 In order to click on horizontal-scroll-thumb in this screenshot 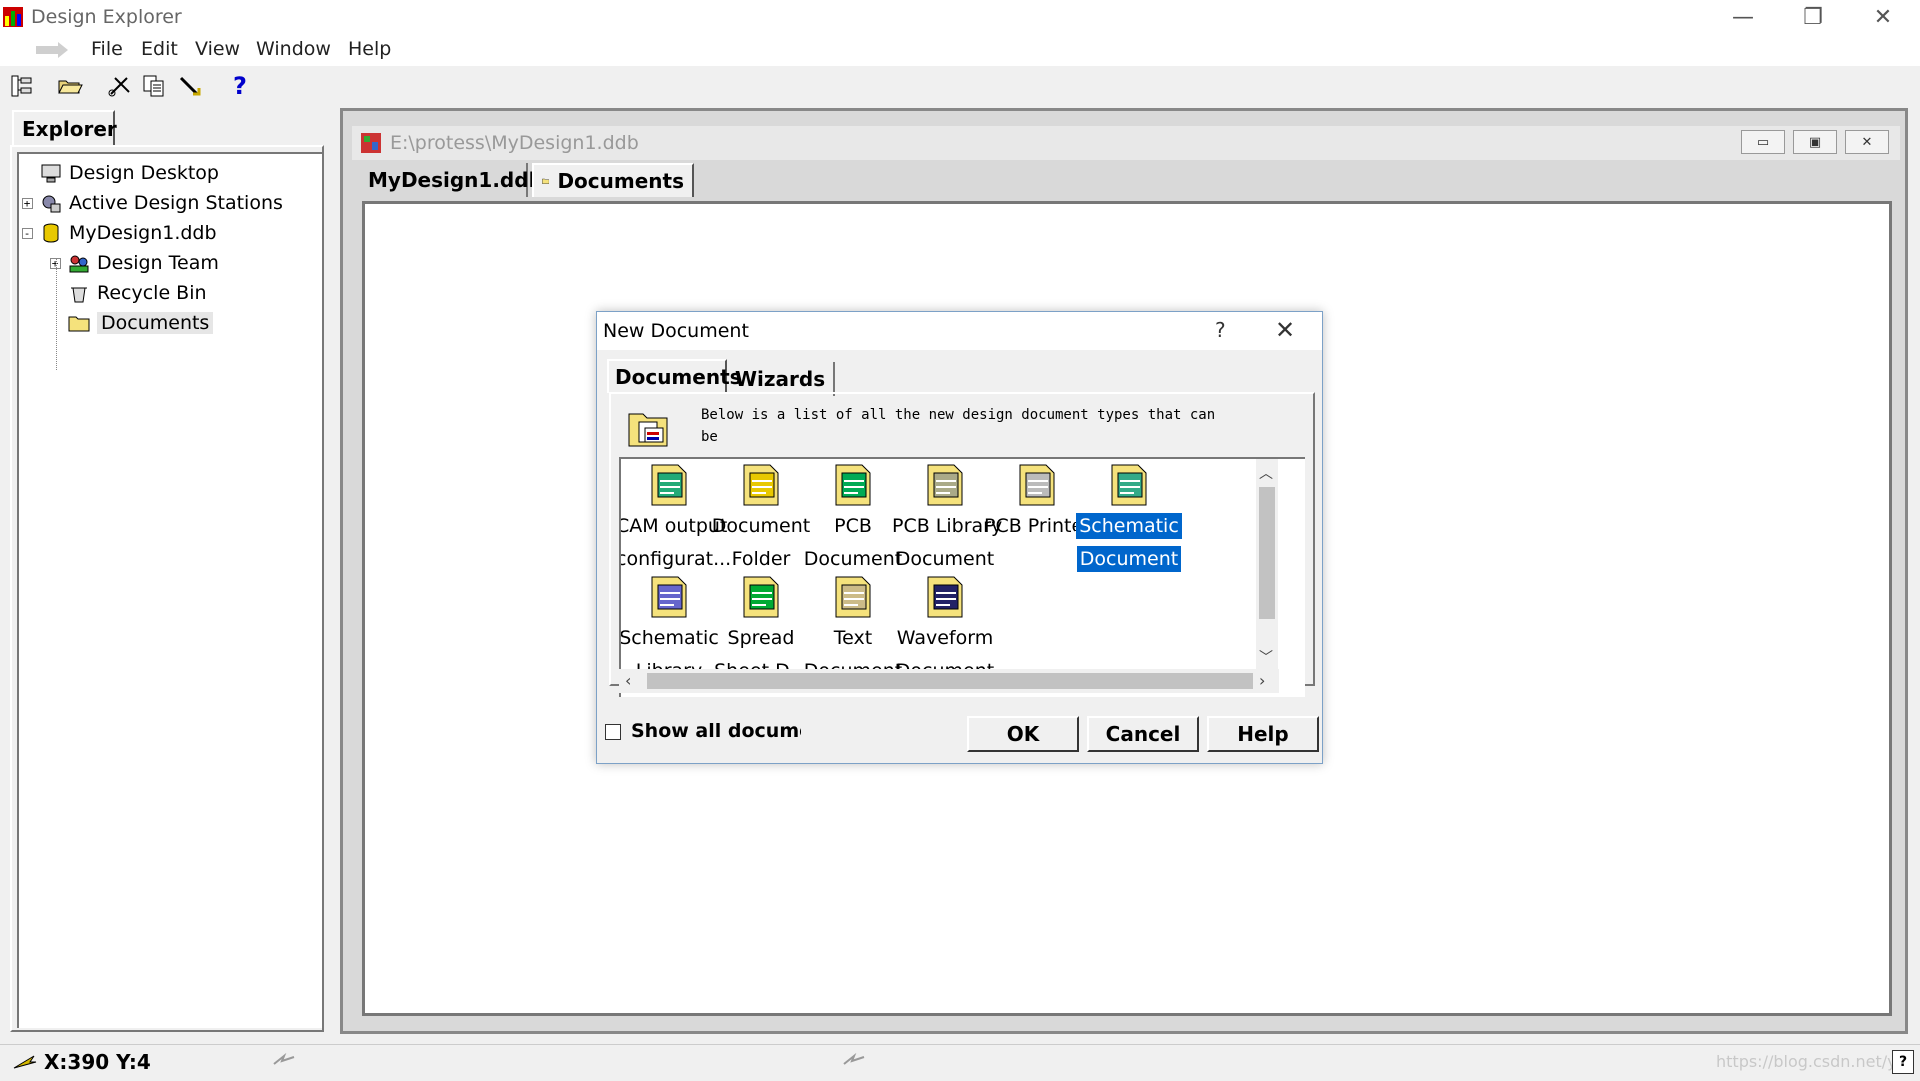, I will do `click(950, 681)`.